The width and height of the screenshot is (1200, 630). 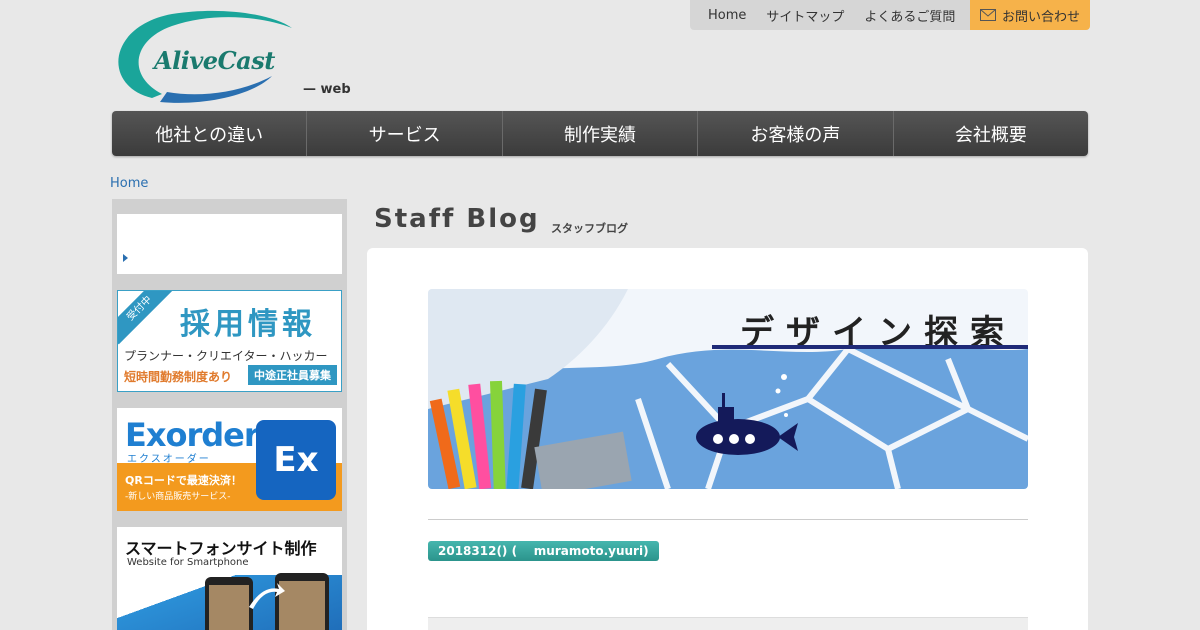 I want to click on topnav-sitemap-link: サイトマップ, so click(x=805, y=15).